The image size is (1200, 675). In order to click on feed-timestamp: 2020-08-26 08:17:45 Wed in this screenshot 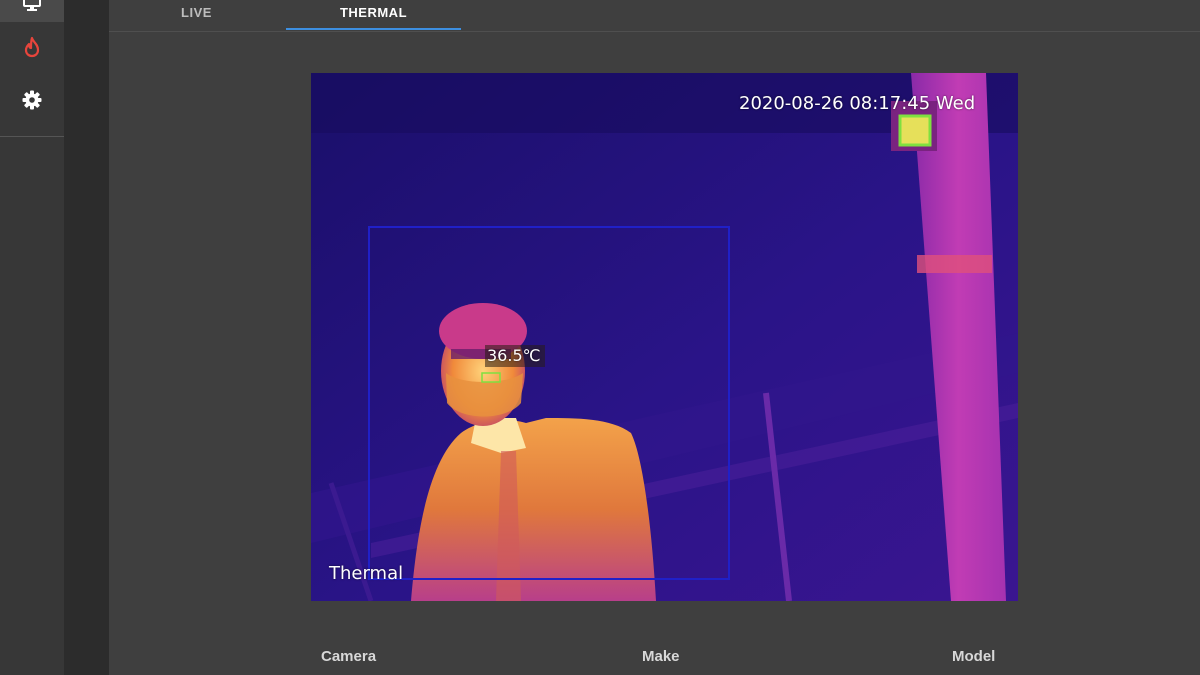, I will do `click(857, 103)`.